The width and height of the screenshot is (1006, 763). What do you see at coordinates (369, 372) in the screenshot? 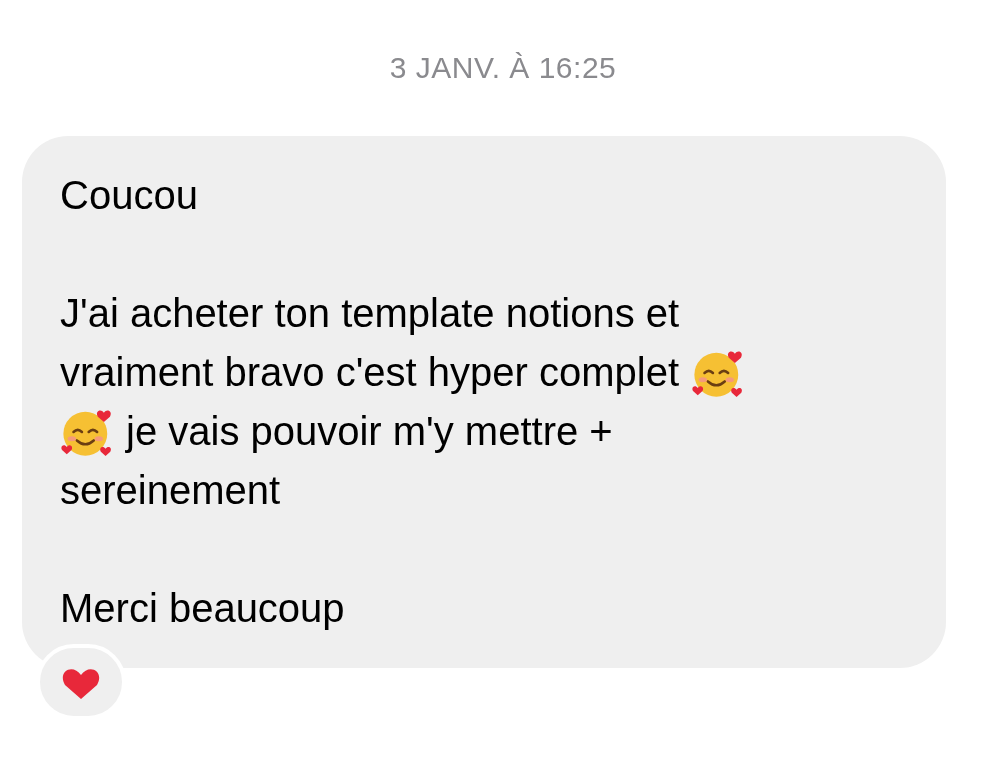
I see `message-text: vraiment bravo c'est hyper complet` at bounding box center [369, 372].